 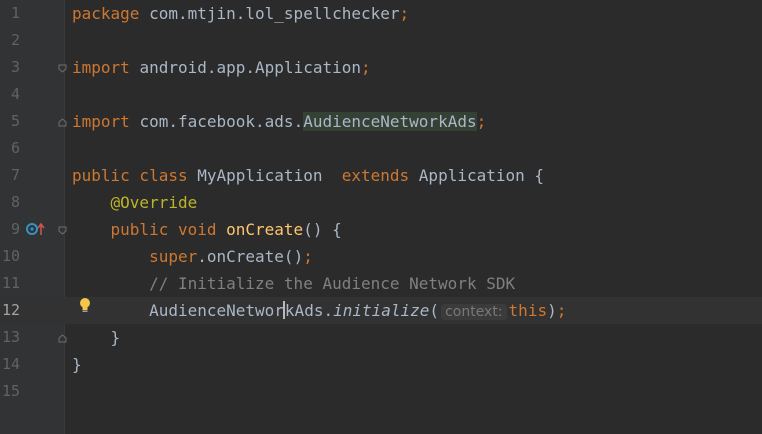 I want to click on code-text: super.onCreate();, so click(x=192, y=256).